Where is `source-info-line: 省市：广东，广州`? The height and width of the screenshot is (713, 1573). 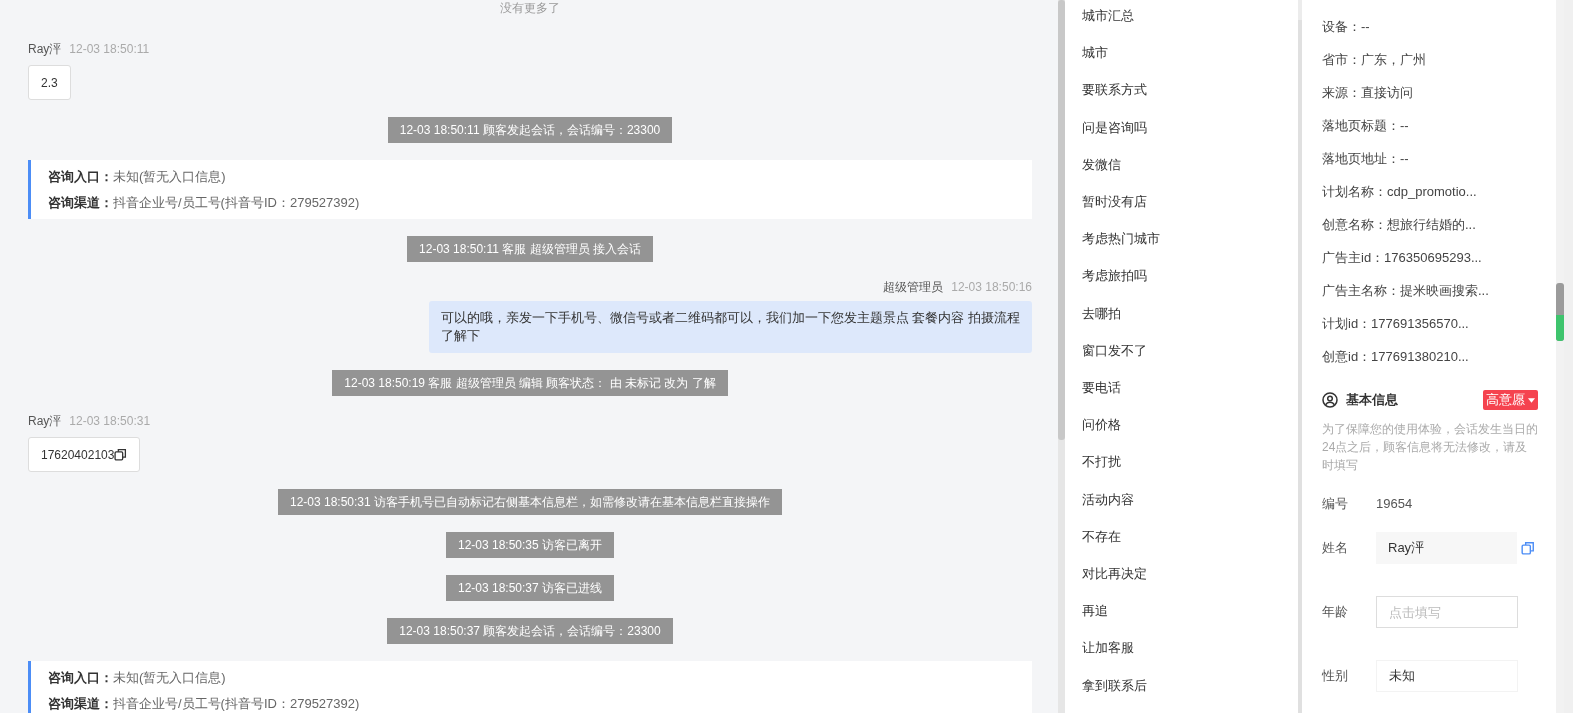 source-info-line: 省市：广东，广州 is located at coordinates (1374, 60).